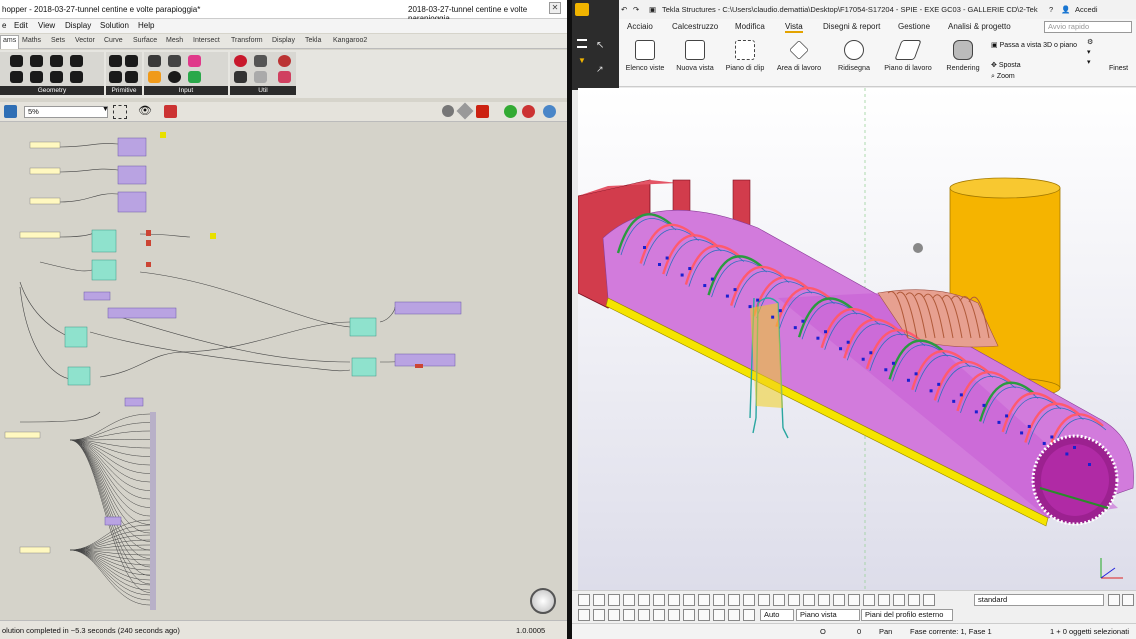  What do you see at coordinates (482, 111) in the screenshot?
I see `selected-icon` at bounding box center [482, 111].